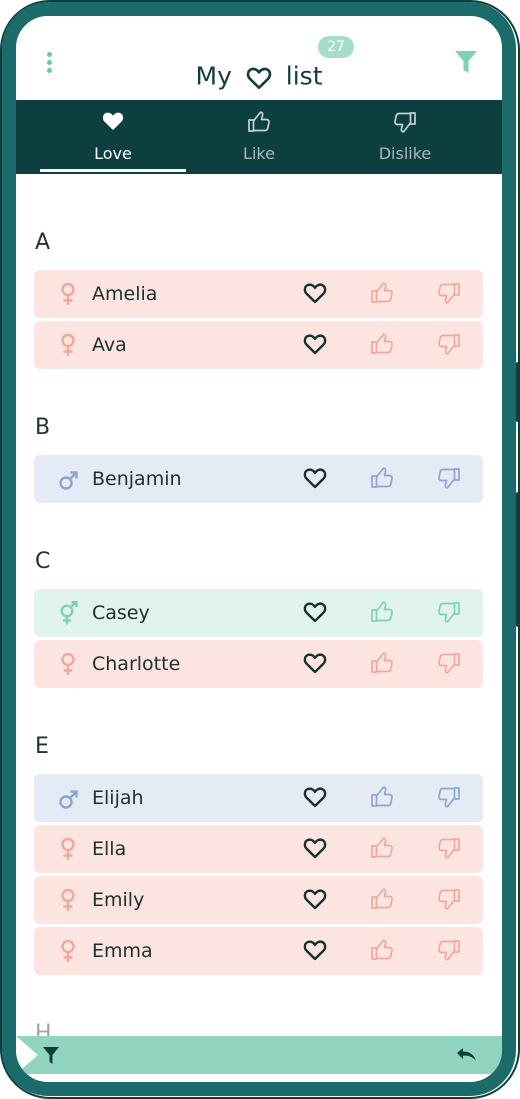 Image resolution: width=520 pixels, height=1099 pixels. I want to click on tab-dislike: Dislike, so click(405, 137).